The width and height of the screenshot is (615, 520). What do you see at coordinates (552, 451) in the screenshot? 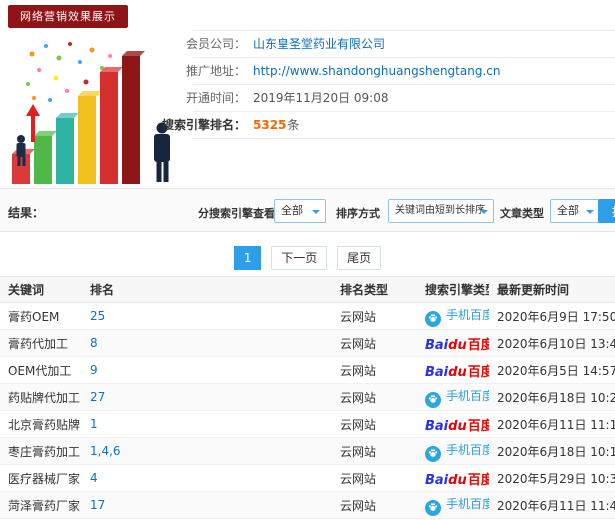
I see `updated-cell: 2020年6月18日 10:19` at bounding box center [552, 451].